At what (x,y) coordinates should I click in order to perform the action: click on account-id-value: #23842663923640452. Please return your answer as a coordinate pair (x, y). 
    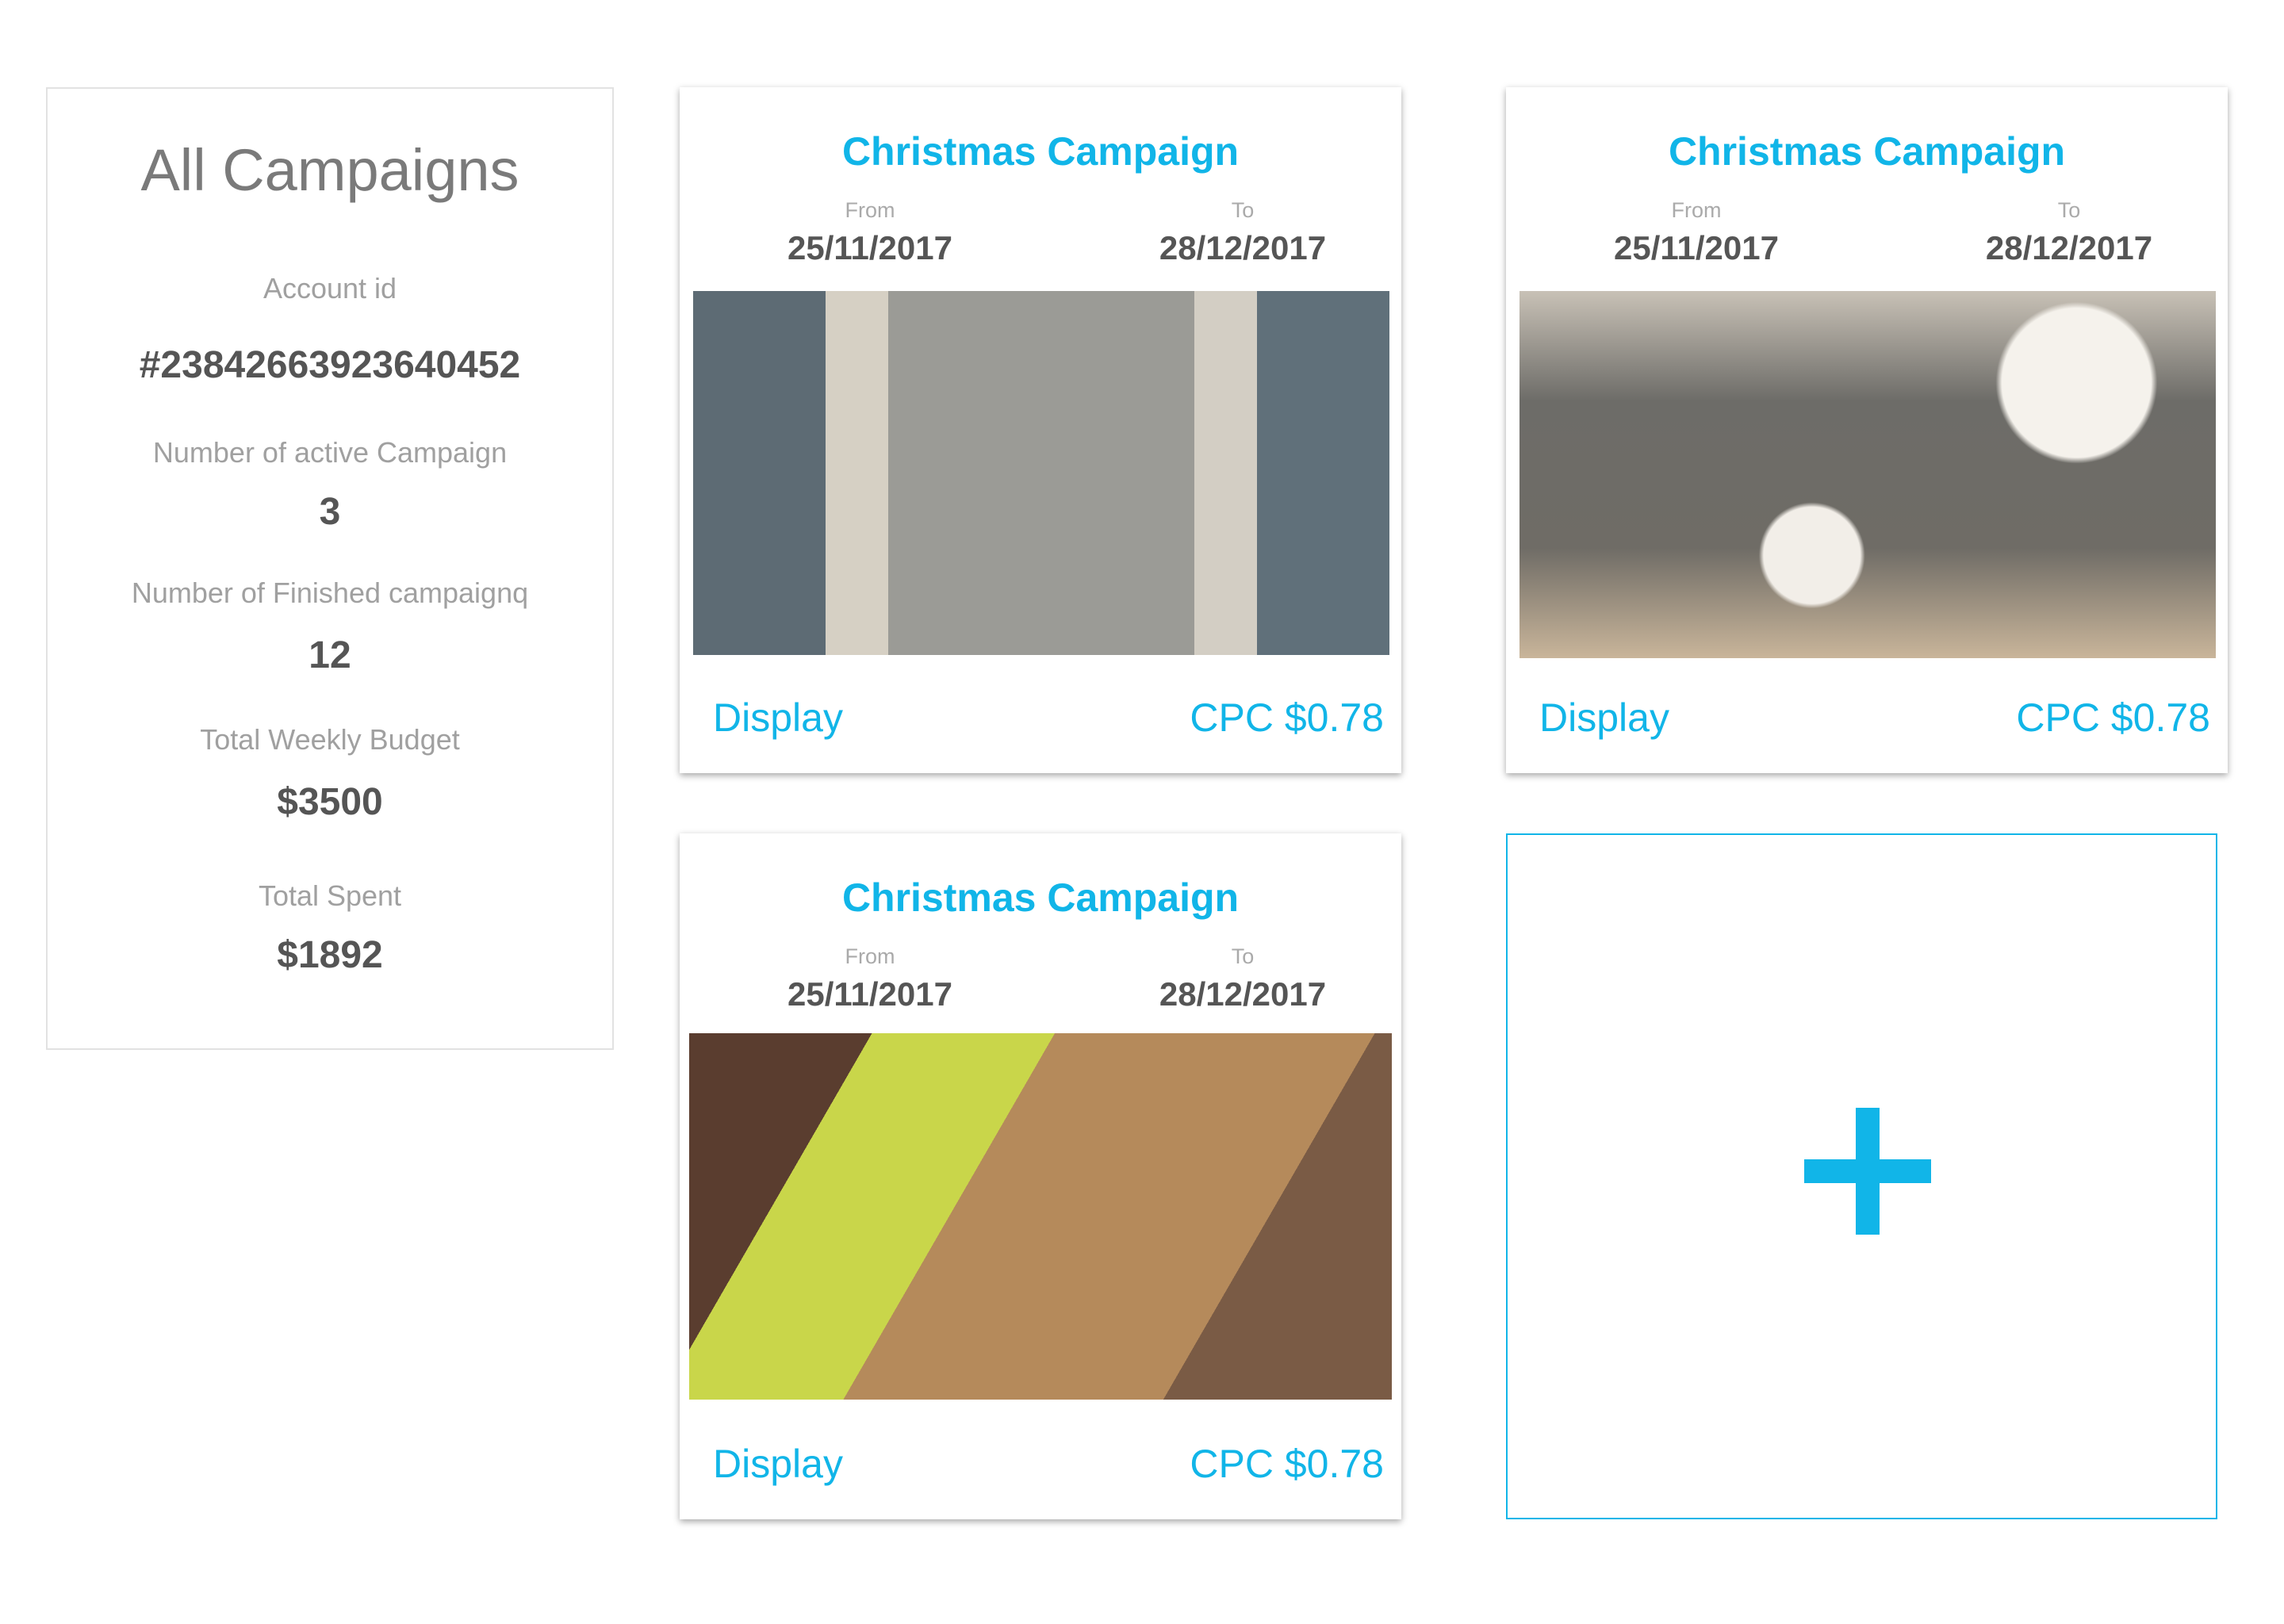
    Looking at the image, I should click on (330, 365).